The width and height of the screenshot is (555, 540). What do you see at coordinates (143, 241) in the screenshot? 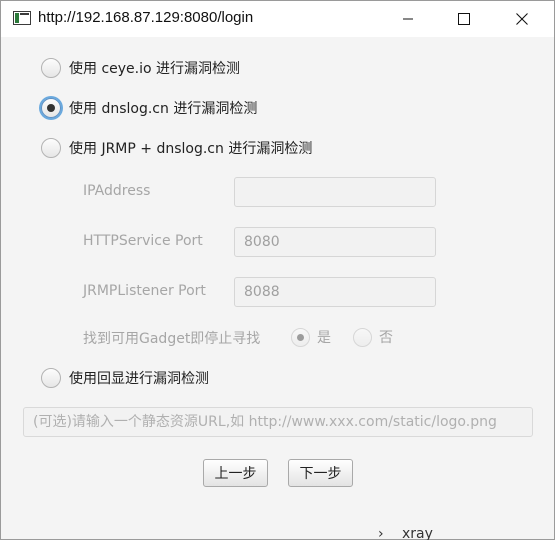
I see `http-service-port-label: HTTPService Port` at bounding box center [143, 241].